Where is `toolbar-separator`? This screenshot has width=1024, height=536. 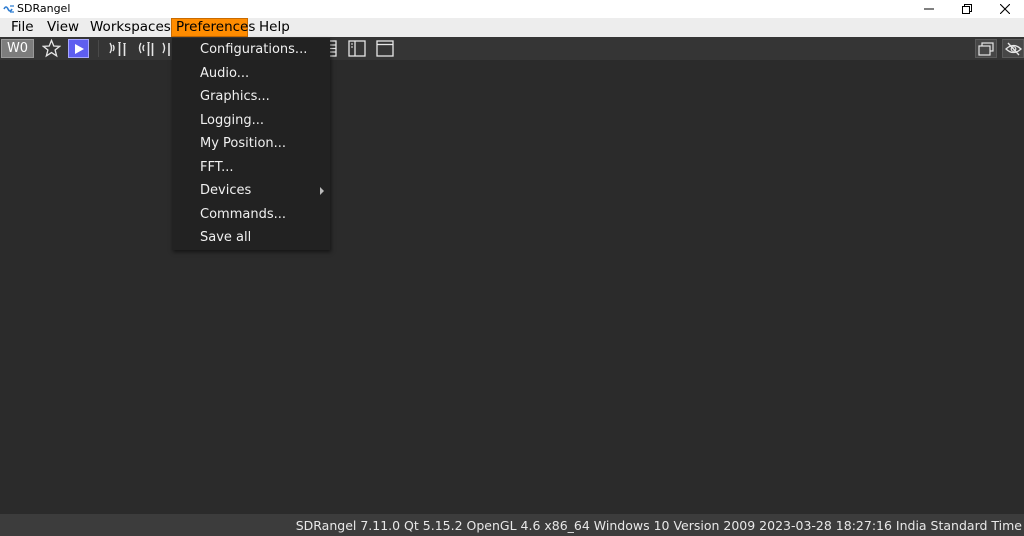
toolbar-separator is located at coordinates (98, 48).